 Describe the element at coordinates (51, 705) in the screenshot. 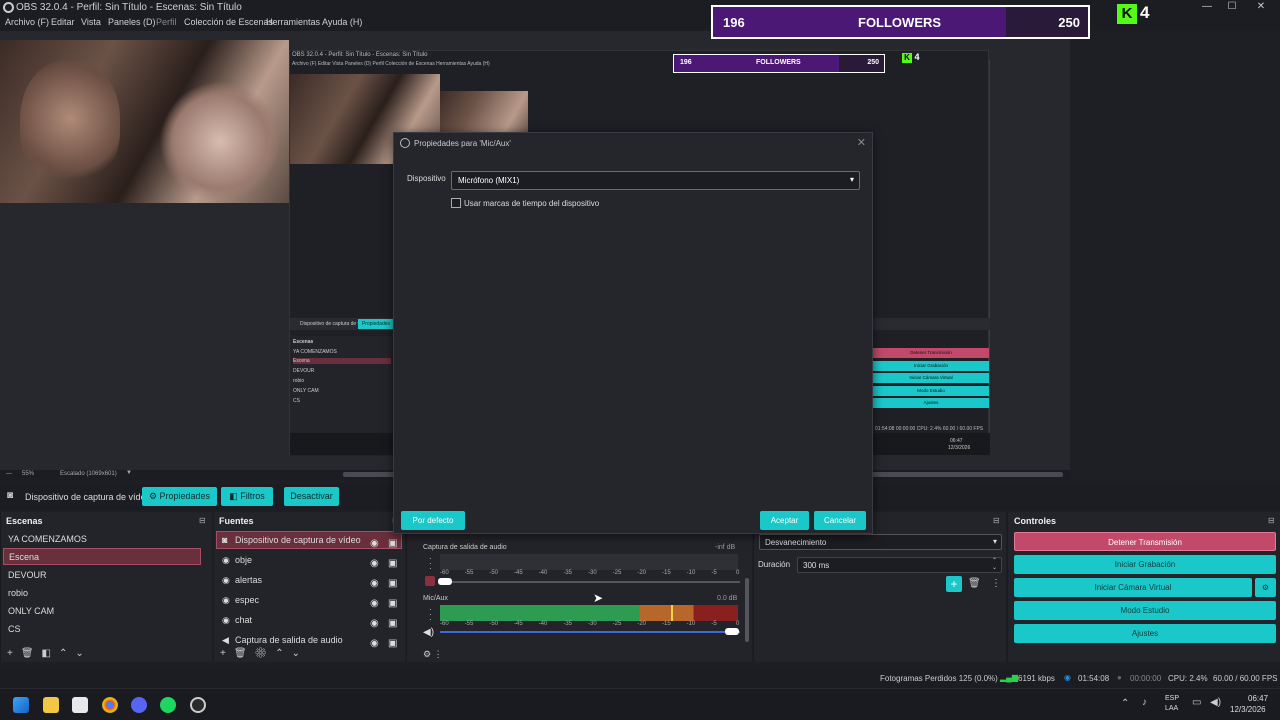

I see `file-explorer-icon` at that location.